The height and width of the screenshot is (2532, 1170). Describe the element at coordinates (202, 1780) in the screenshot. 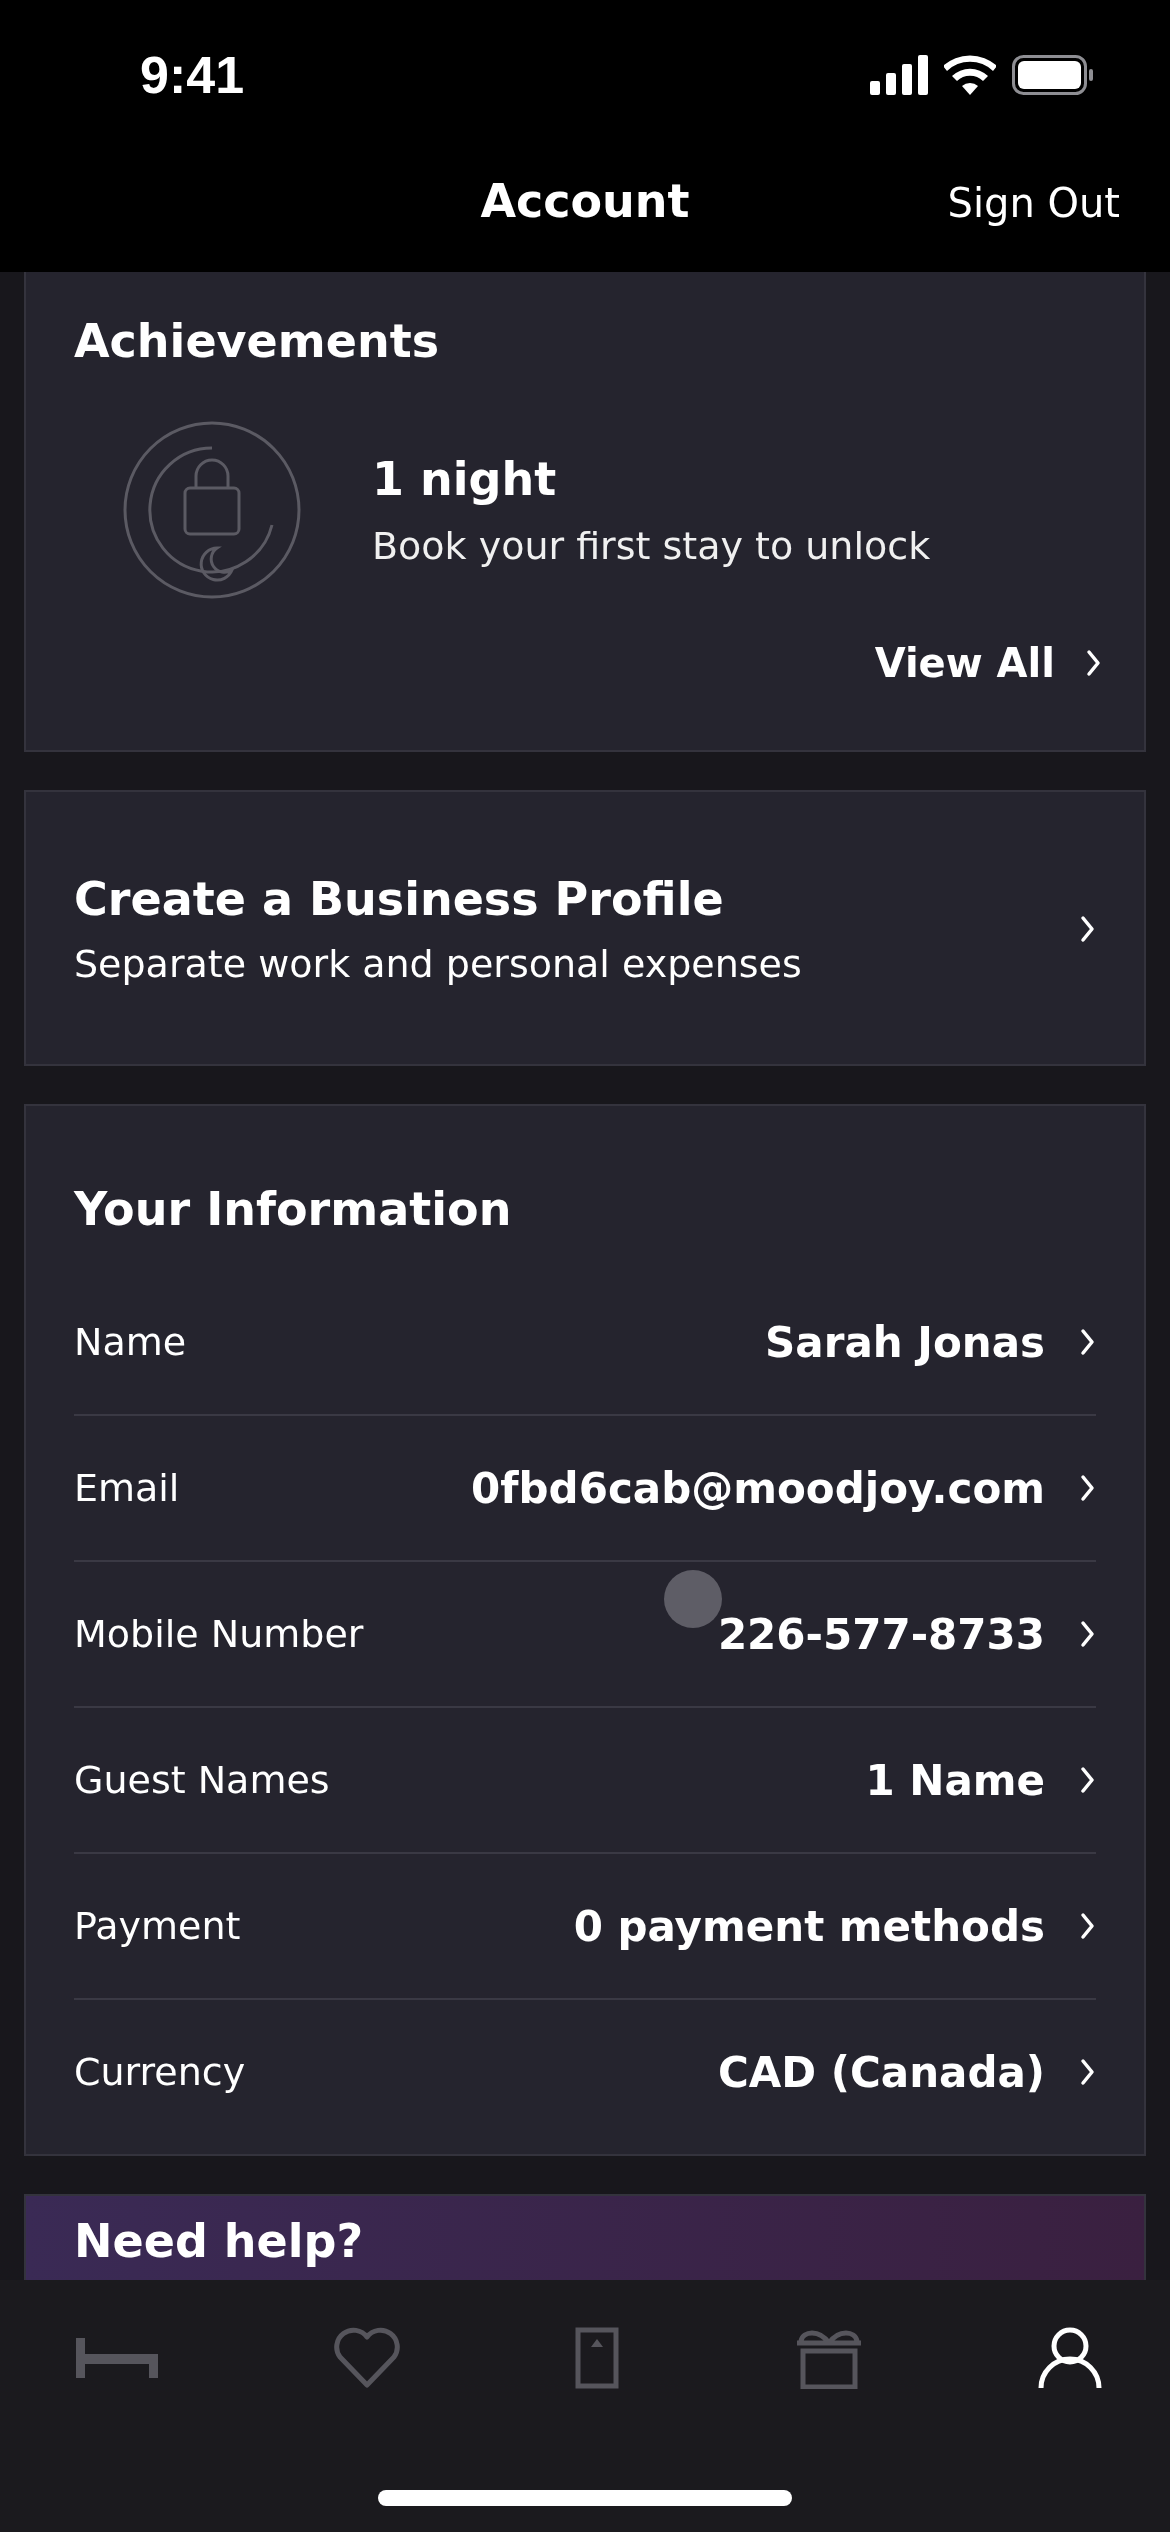

I see `row-label: Guest Names` at that location.